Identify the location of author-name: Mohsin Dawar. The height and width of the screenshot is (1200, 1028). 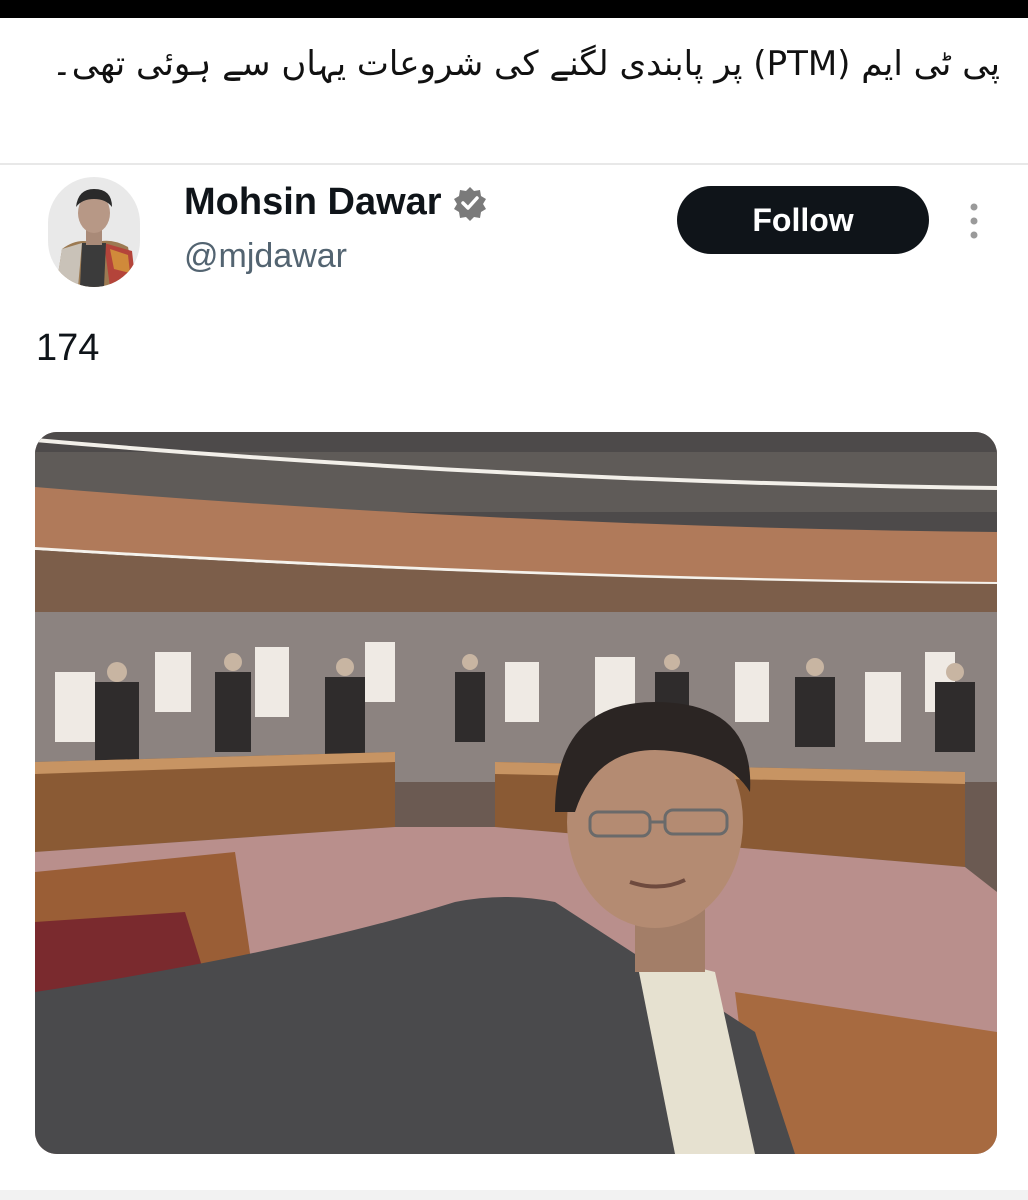
(336, 202).